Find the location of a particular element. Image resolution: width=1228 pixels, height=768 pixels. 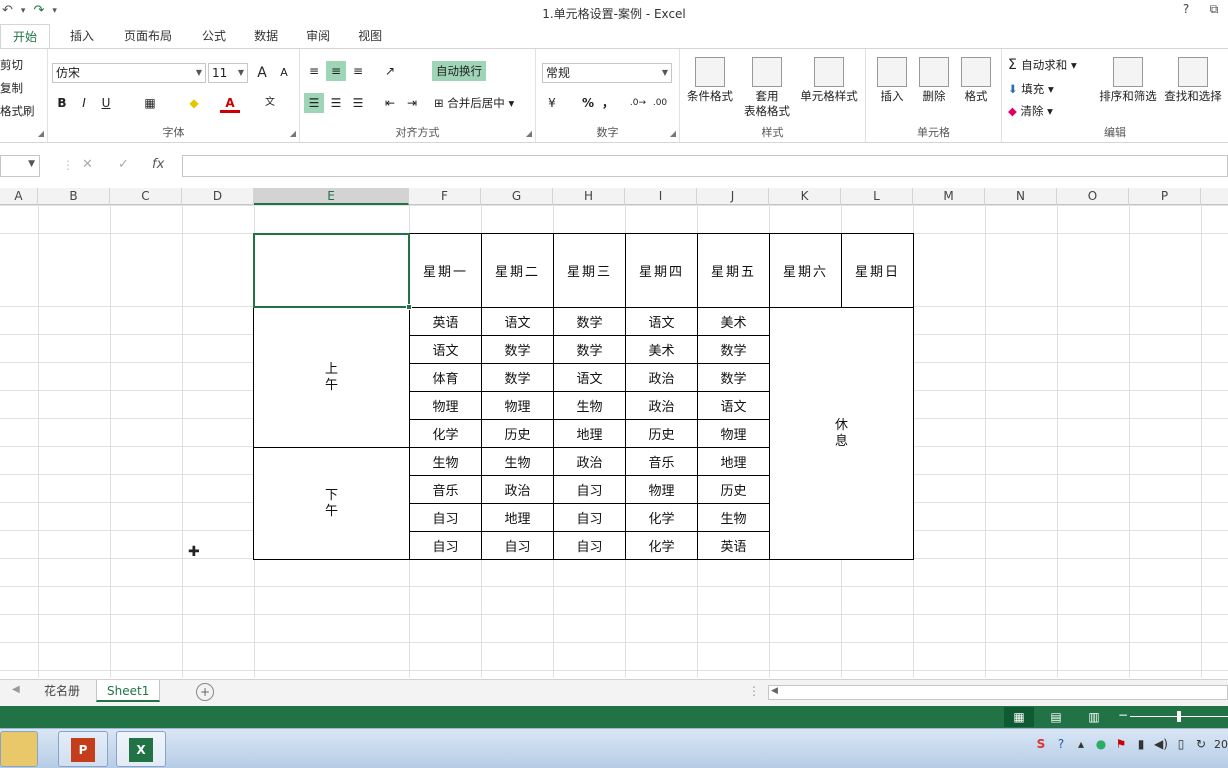

fill-handle is located at coordinates (409, 307).